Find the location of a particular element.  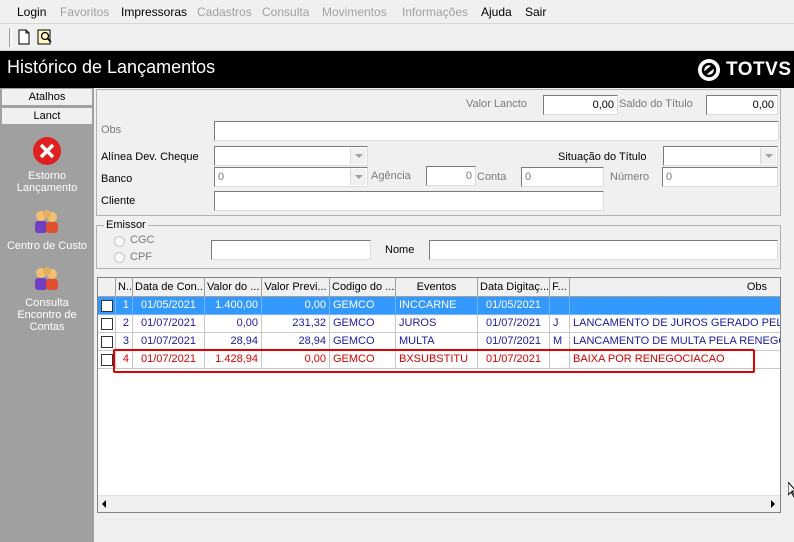

agencia-field: 0 is located at coordinates (451, 176).